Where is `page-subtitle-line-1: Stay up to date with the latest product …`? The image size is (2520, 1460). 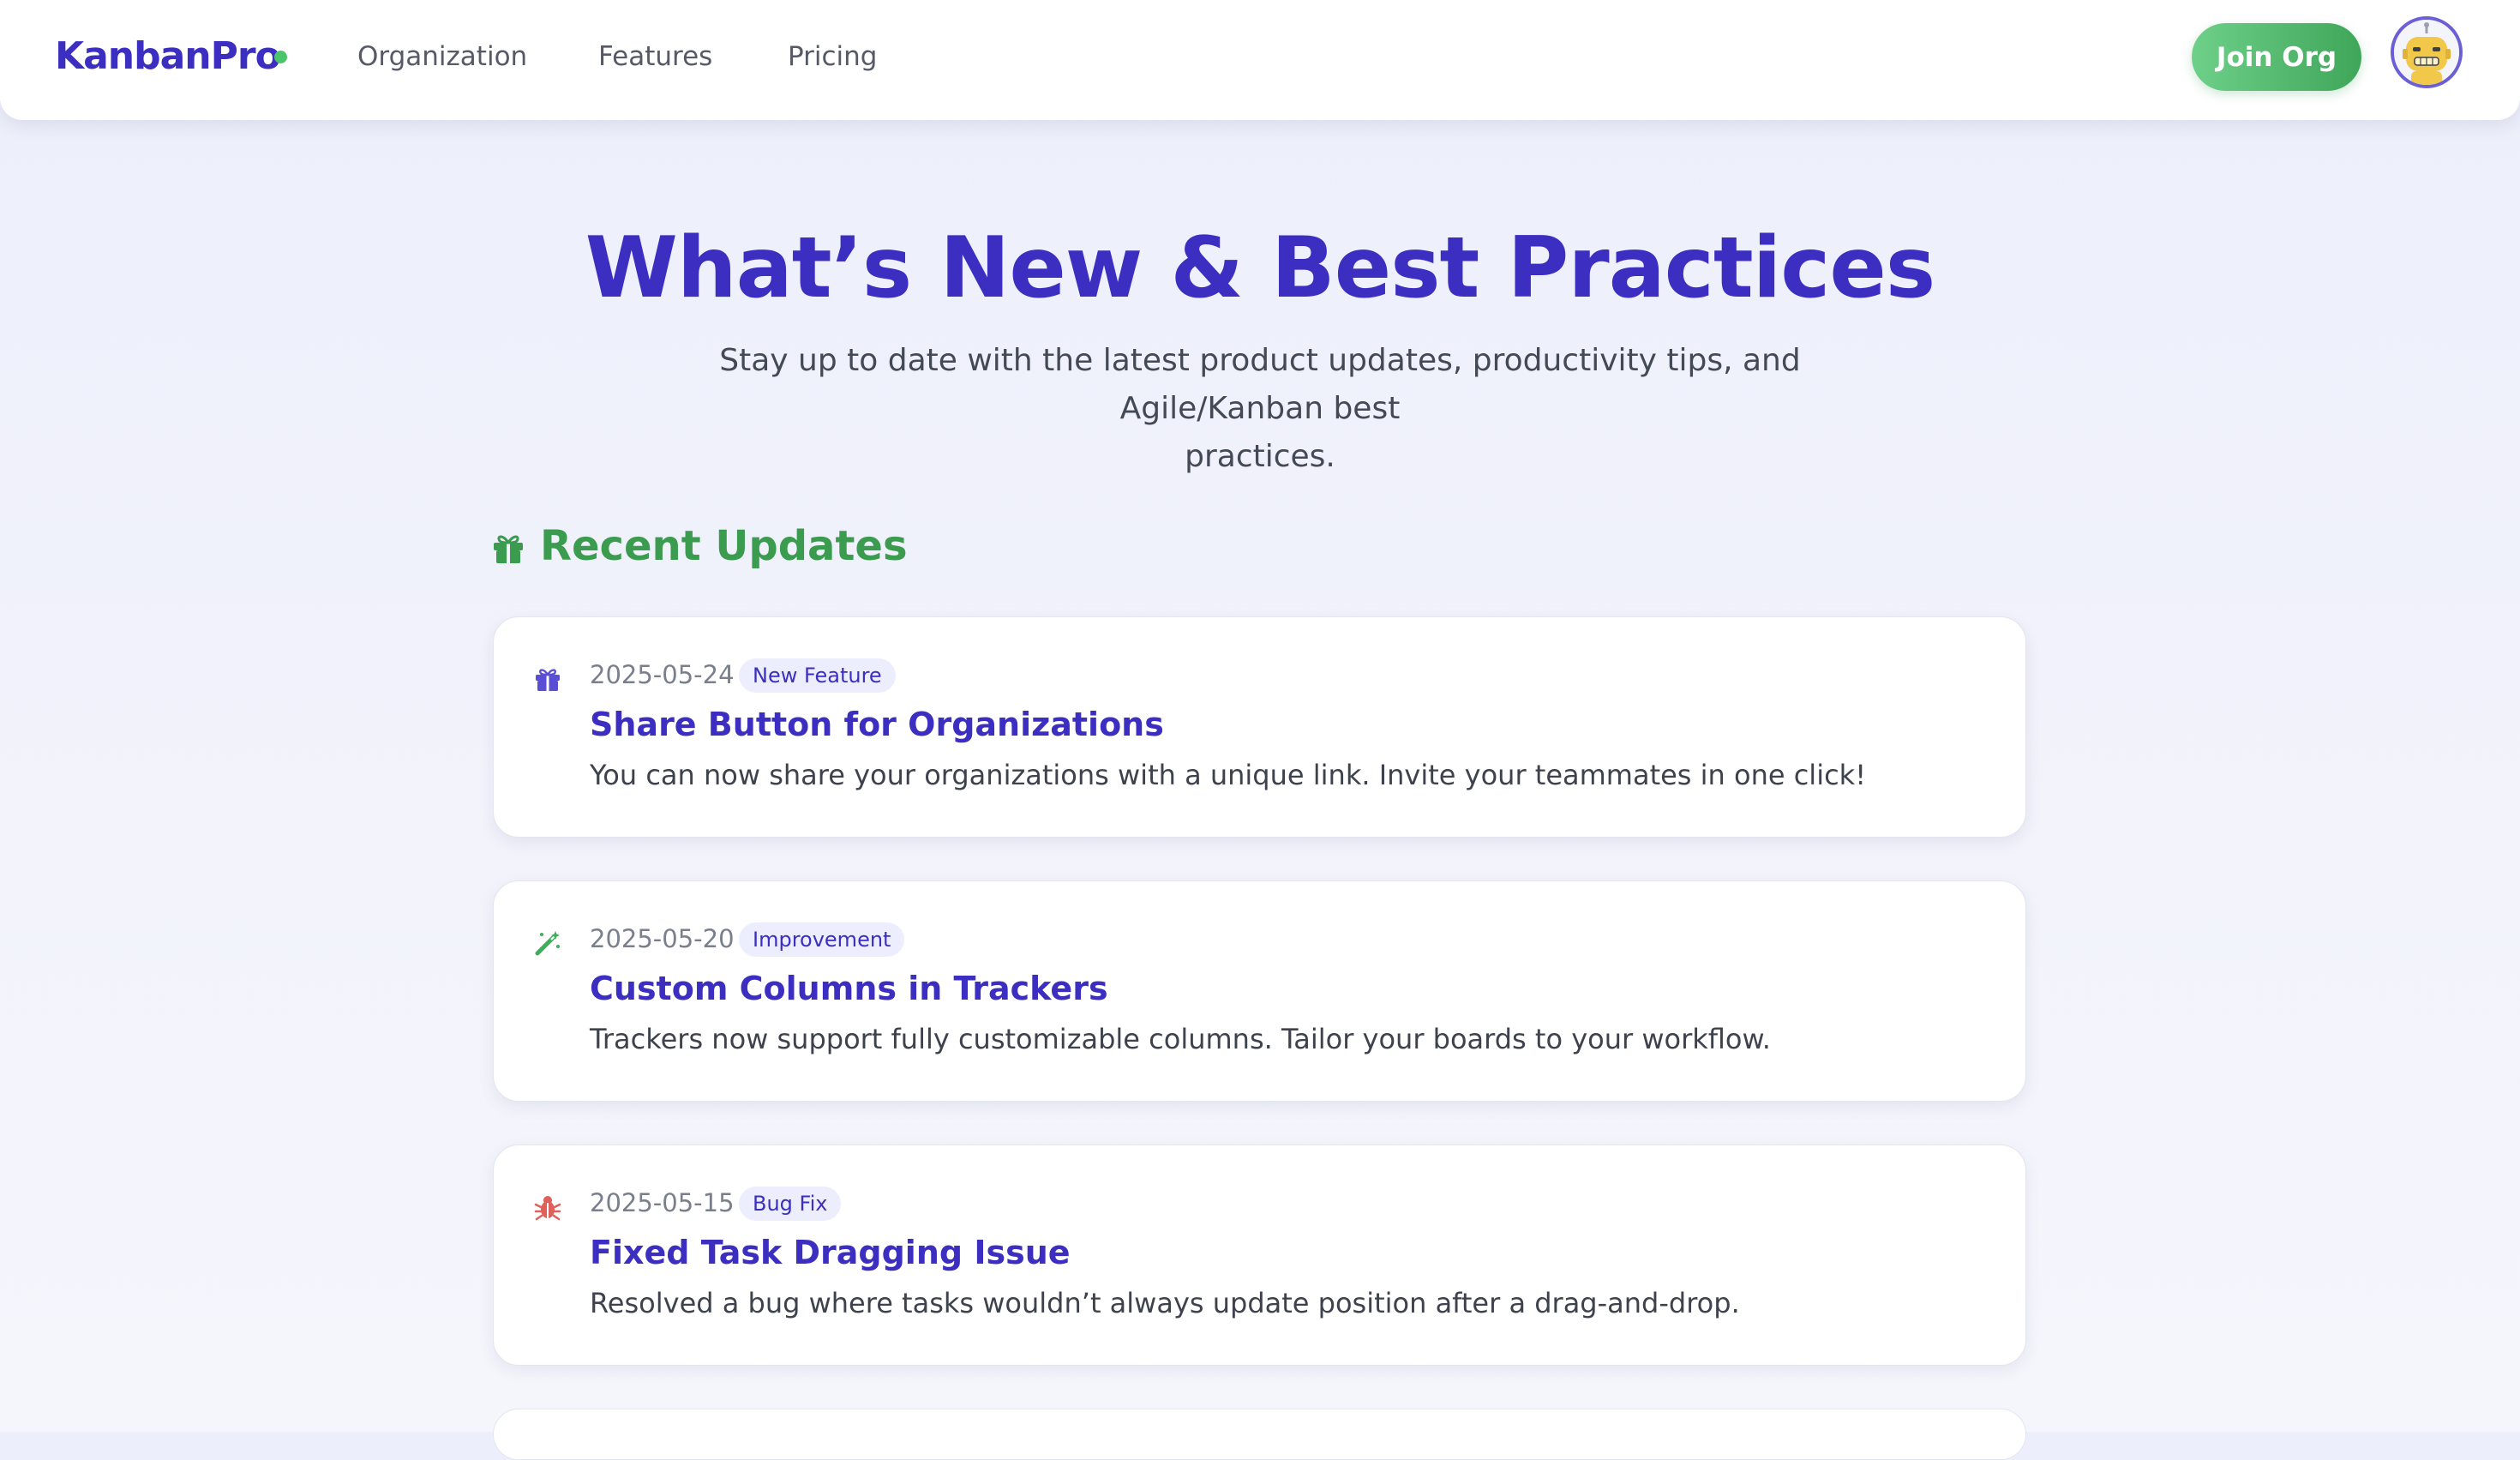
page-subtitle-line-1: Stay up to date with the latest product … is located at coordinates (1260, 384).